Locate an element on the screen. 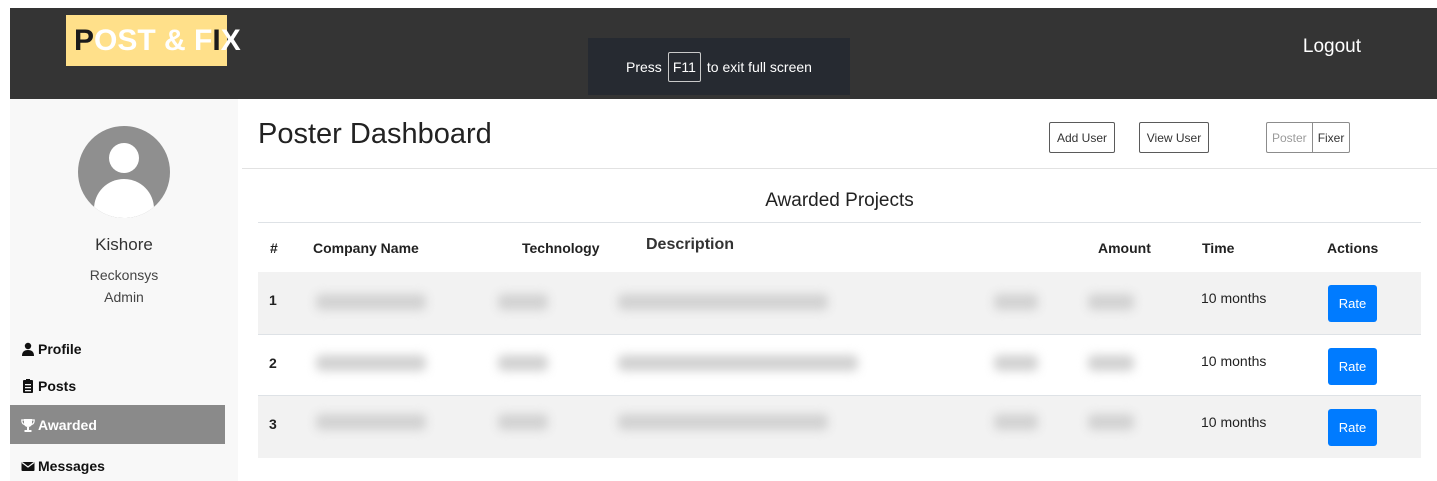 Image resolution: width=1437 pixels, height=481 pixels. avatar is located at coordinates (124, 172).